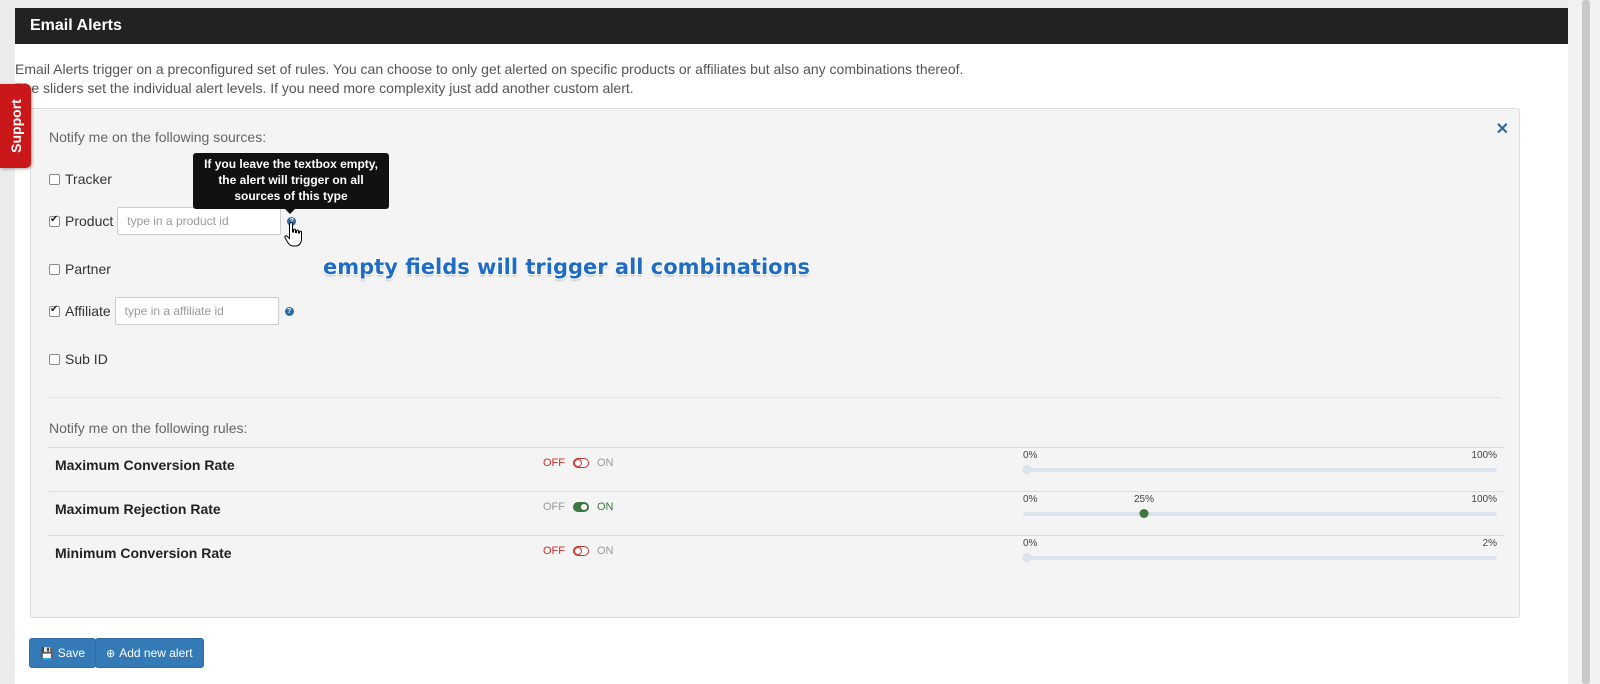  I want to click on product-label: Product, so click(89, 221).